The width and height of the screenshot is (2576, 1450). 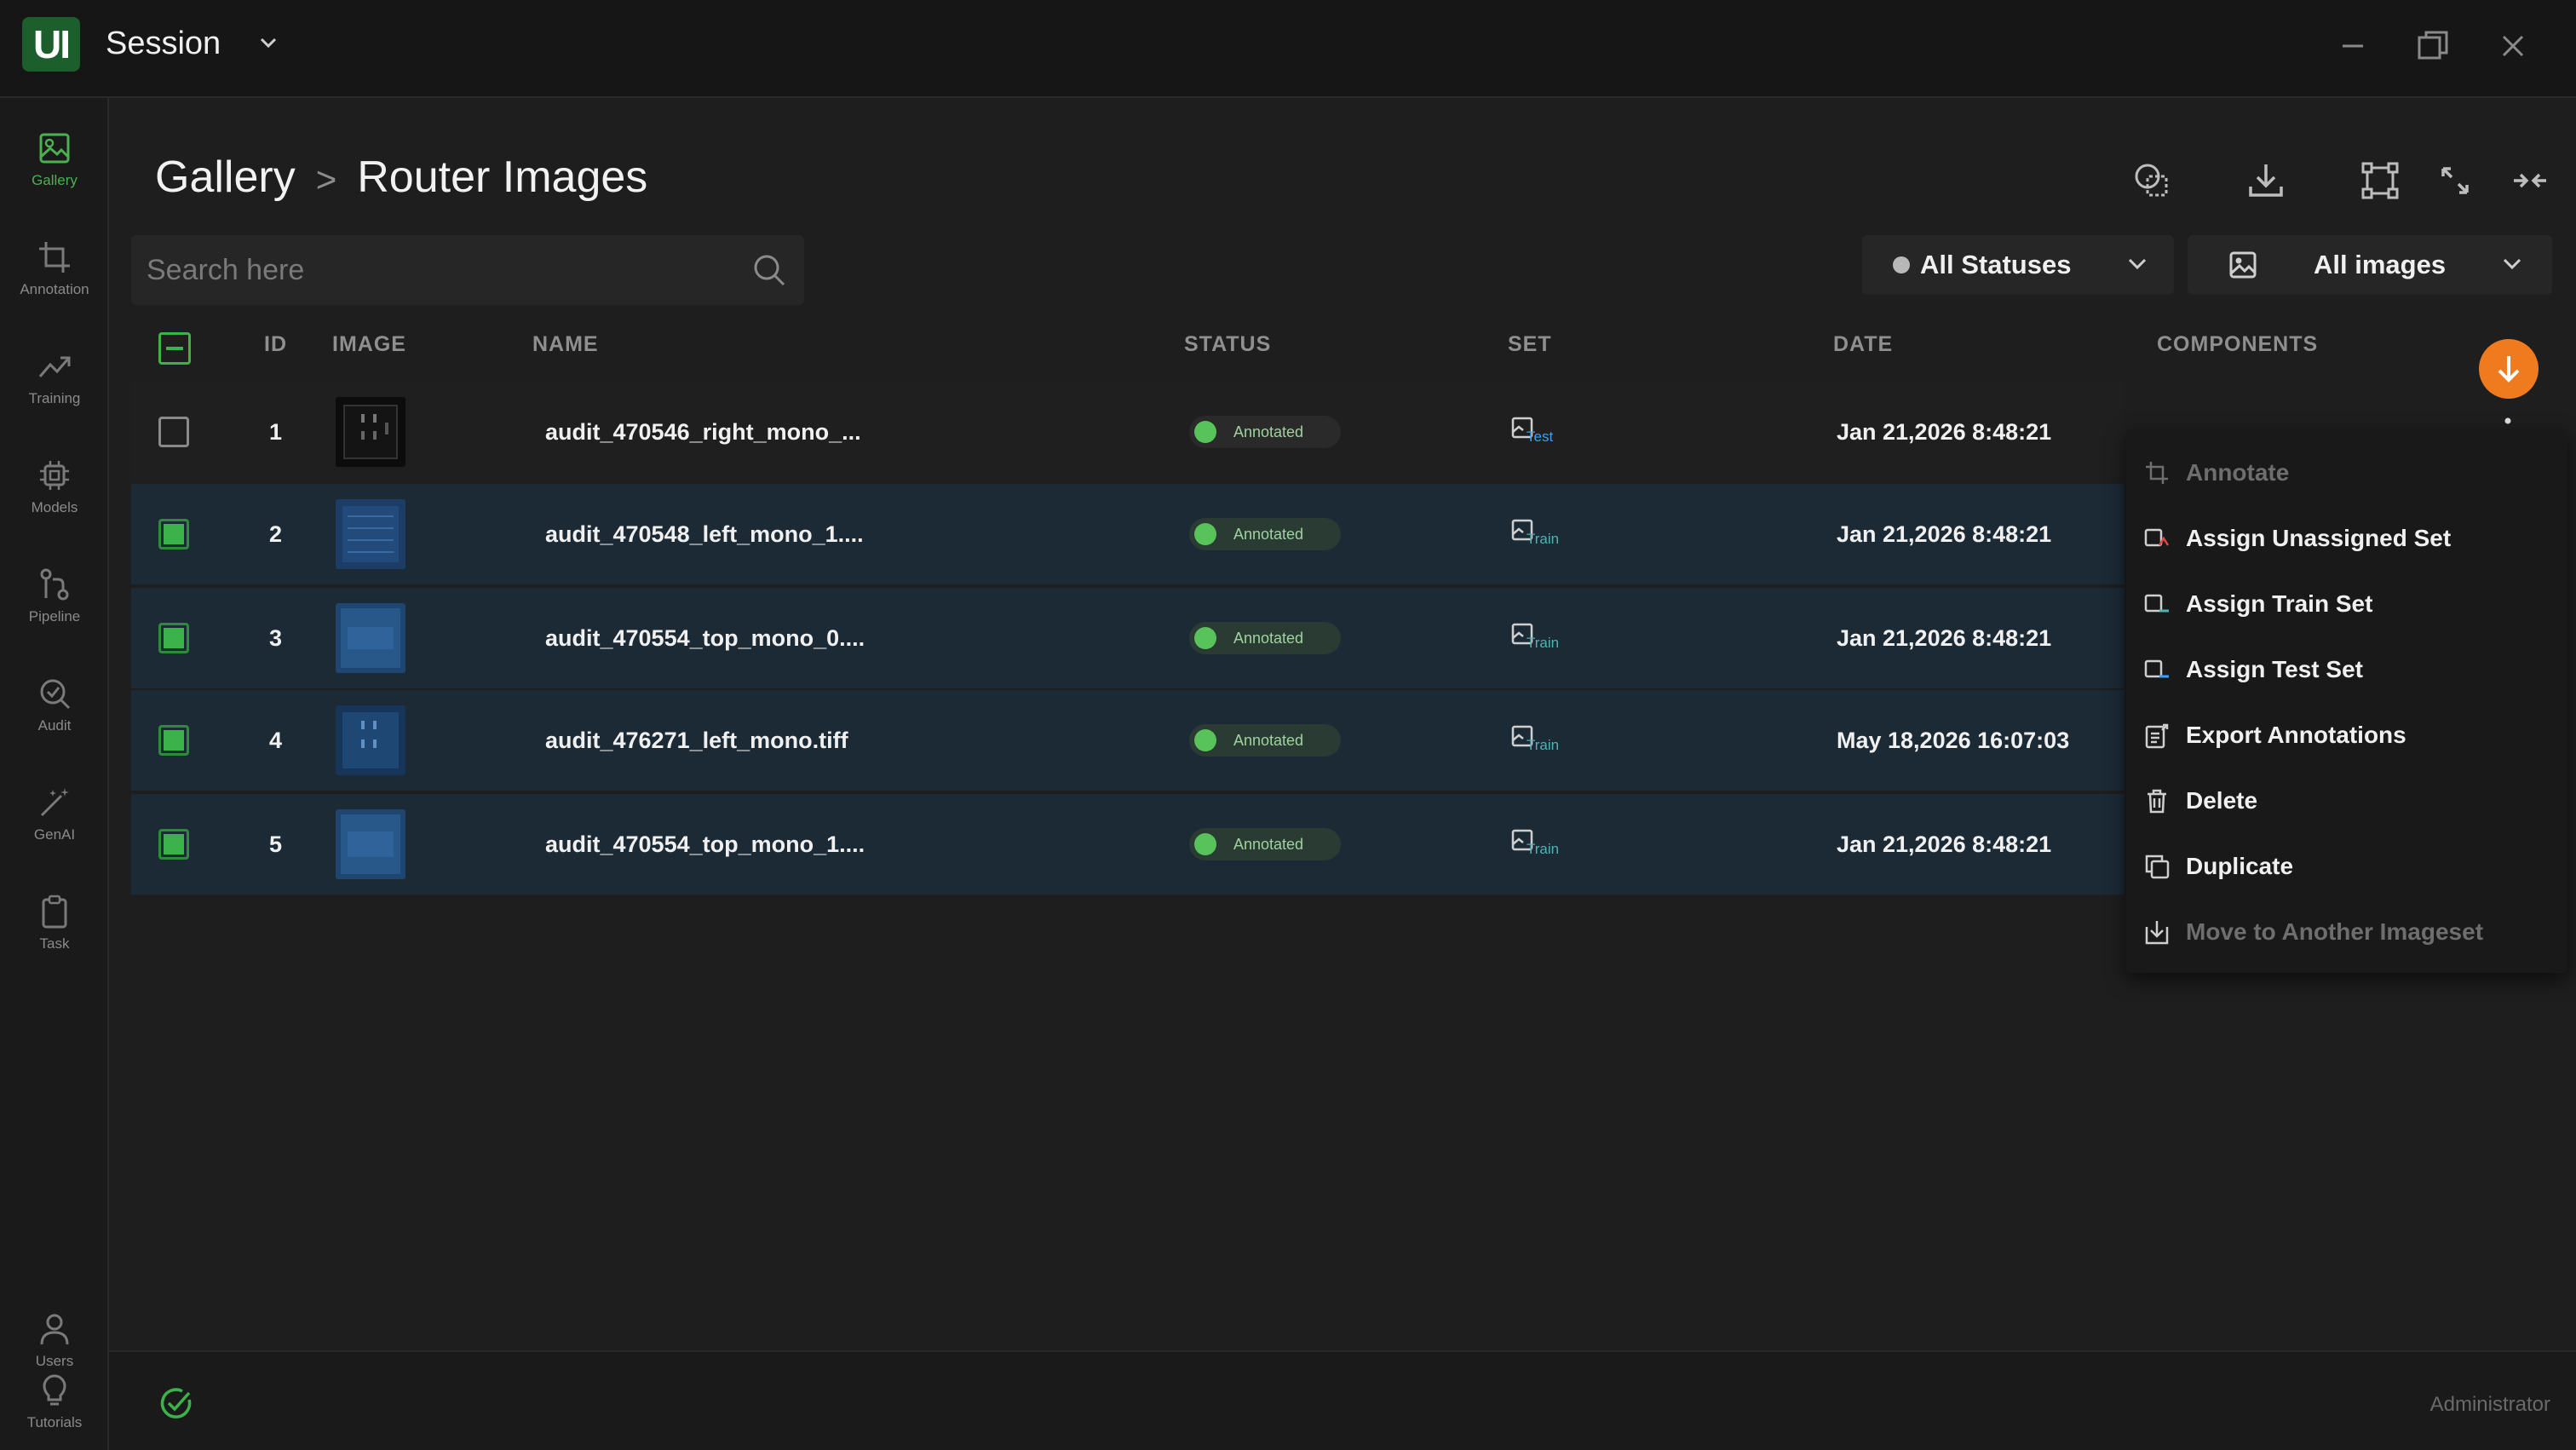 I want to click on status-filter-dropdown: All Statuses, so click(x=2018, y=265).